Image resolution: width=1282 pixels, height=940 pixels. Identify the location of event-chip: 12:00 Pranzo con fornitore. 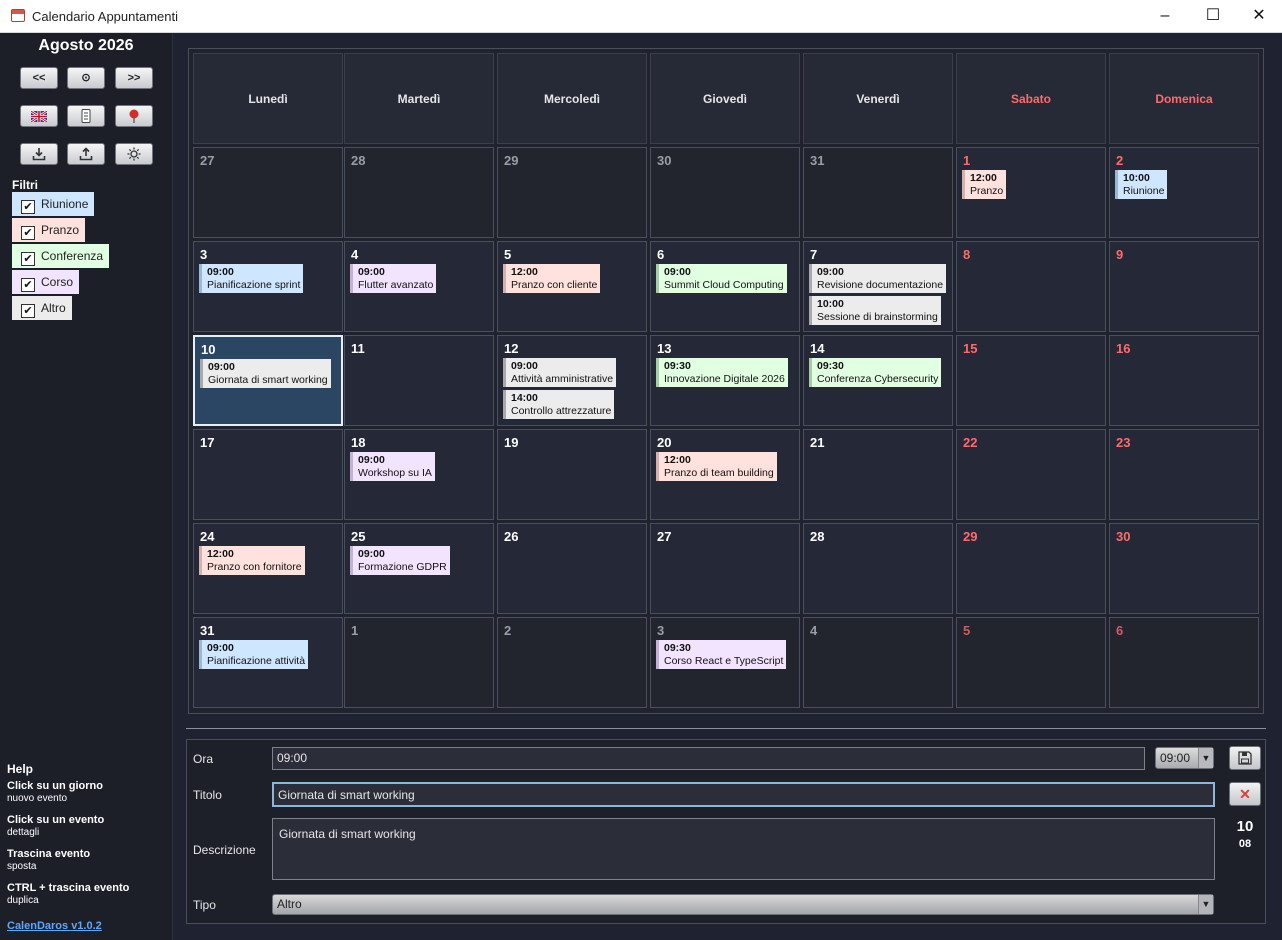
(252, 560).